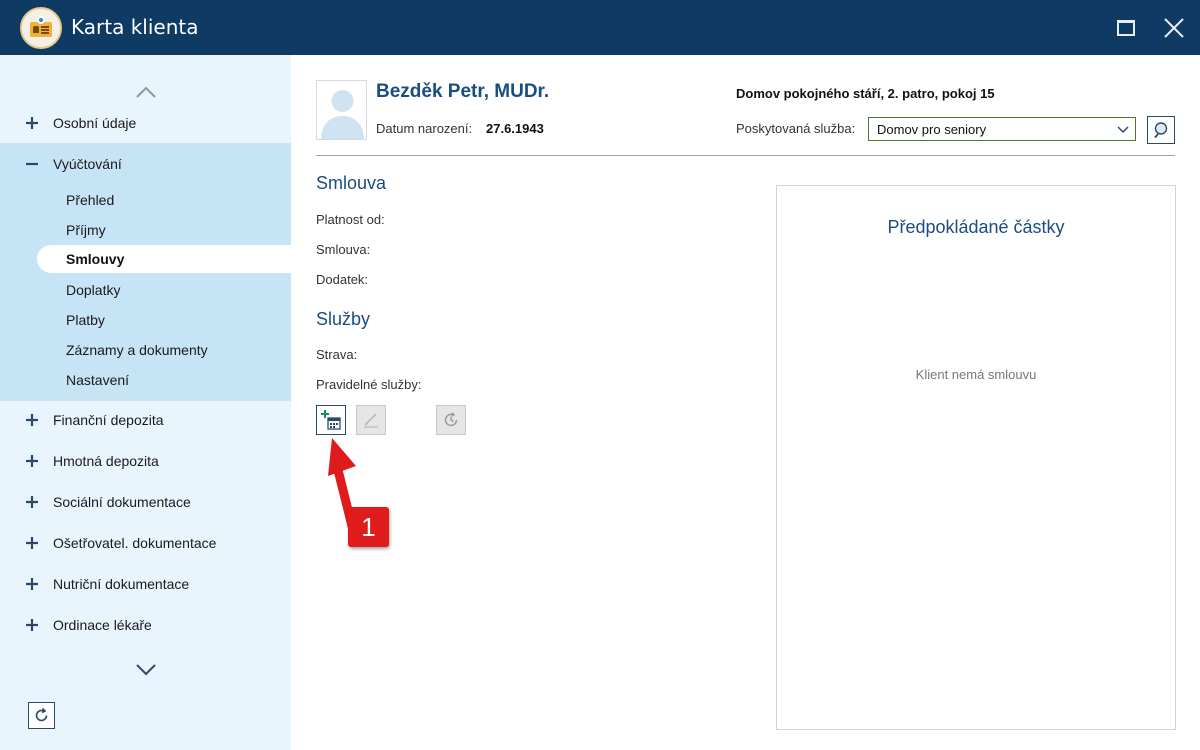 This screenshot has width=1200, height=750. Describe the element at coordinates (337, 354) in the screenshot. I see `meals-label: Strava:` at that location.